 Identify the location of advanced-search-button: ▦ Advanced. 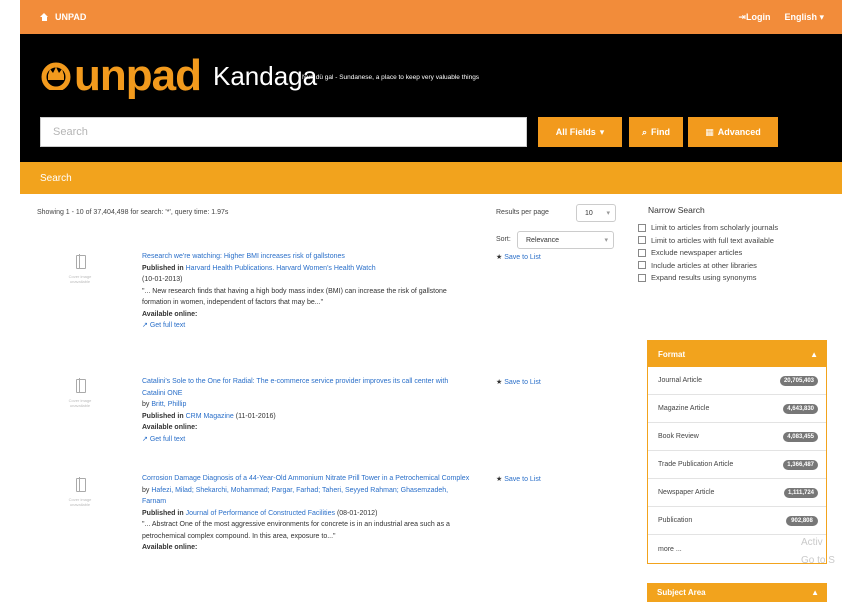
(733, 132).